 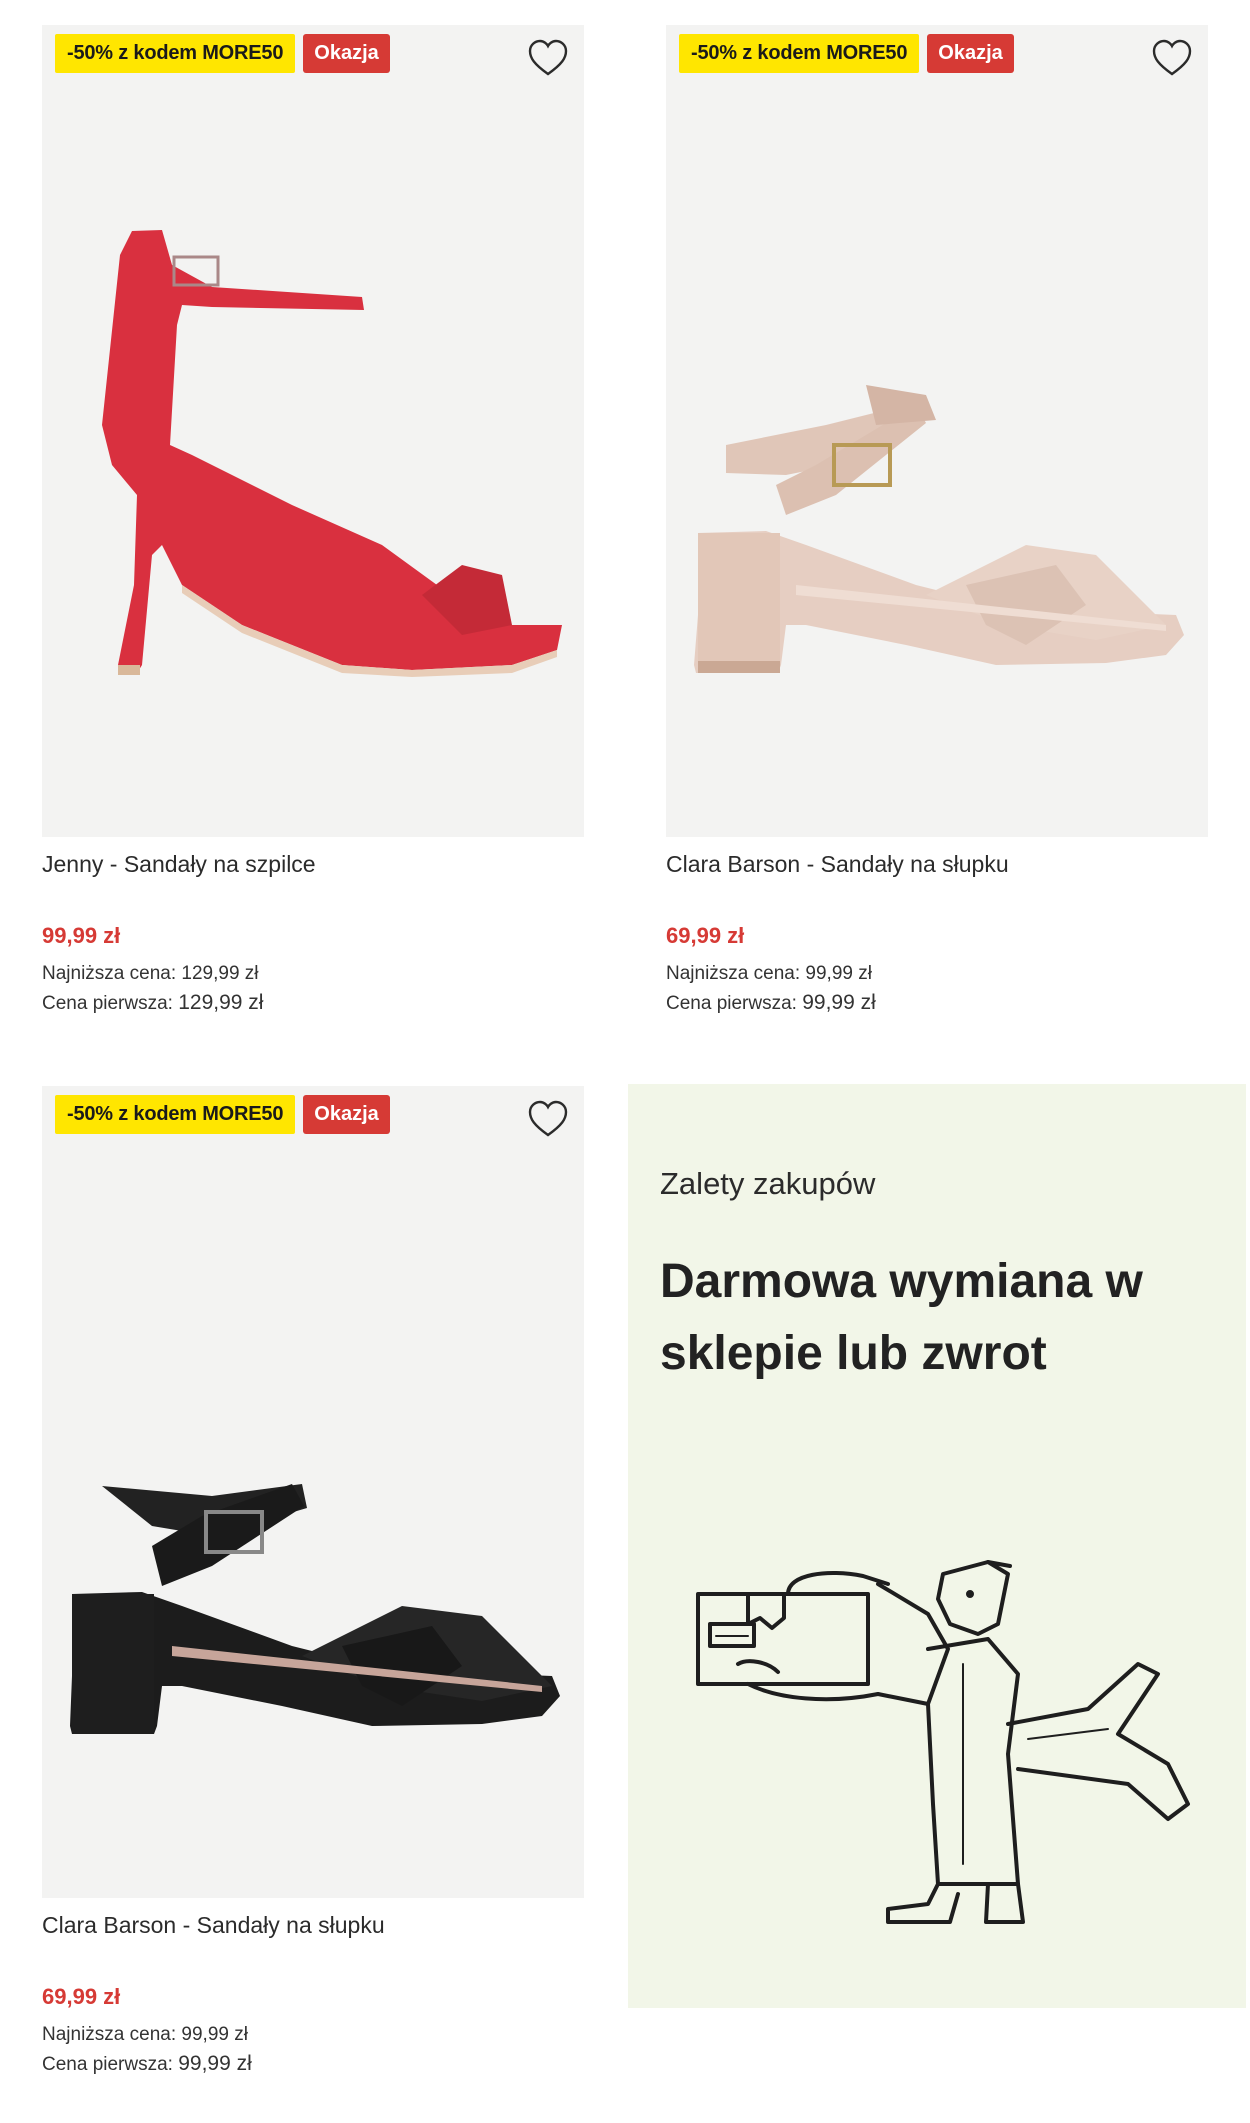 I want to click on product-title: Jenny - Sandały na szpilce, so click(x=179, y=864).